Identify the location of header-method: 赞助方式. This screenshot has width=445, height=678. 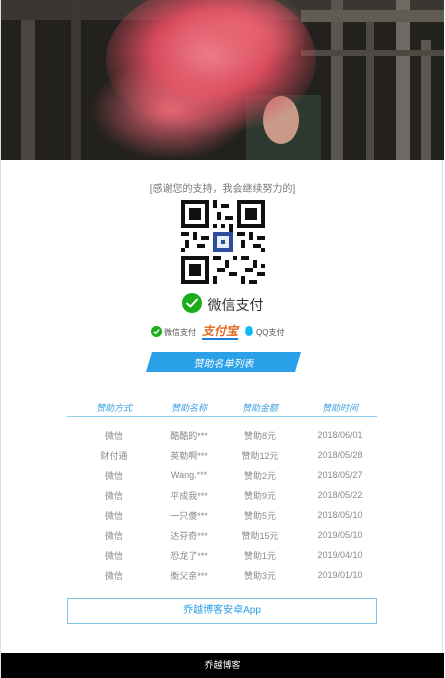
(113, 408).